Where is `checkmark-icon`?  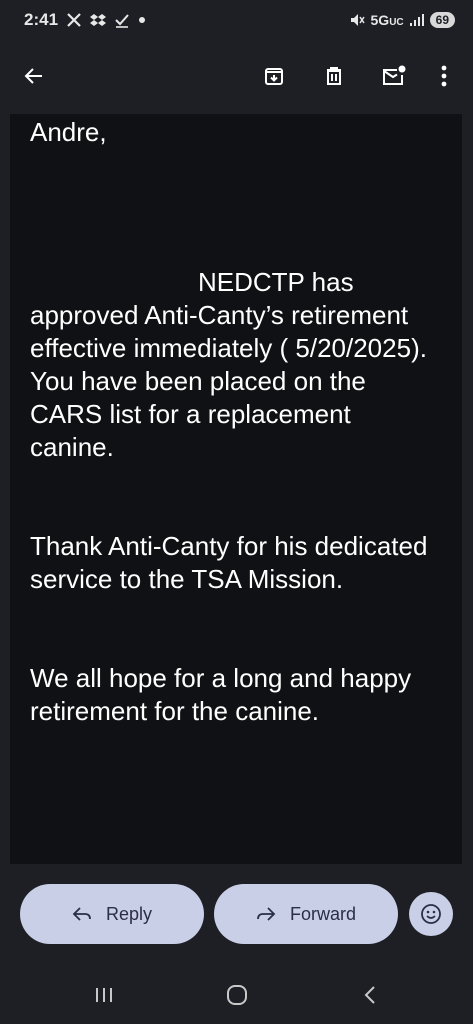 checkmark-icon is located at coordinates (122, 20).